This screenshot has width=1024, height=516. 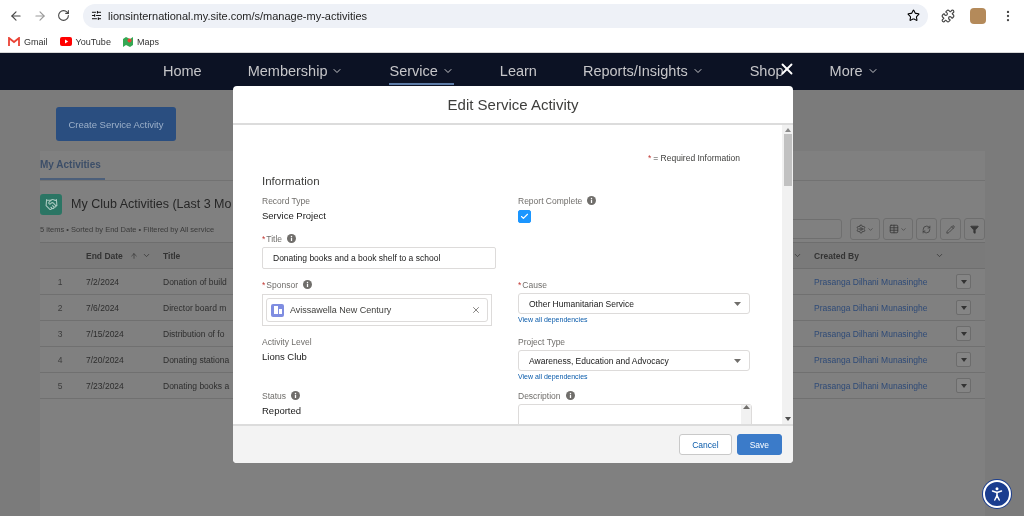 I want to click on url-text: lionsinternational.my.site.com/s/manage-my-activities, so click(x=238, y=15).